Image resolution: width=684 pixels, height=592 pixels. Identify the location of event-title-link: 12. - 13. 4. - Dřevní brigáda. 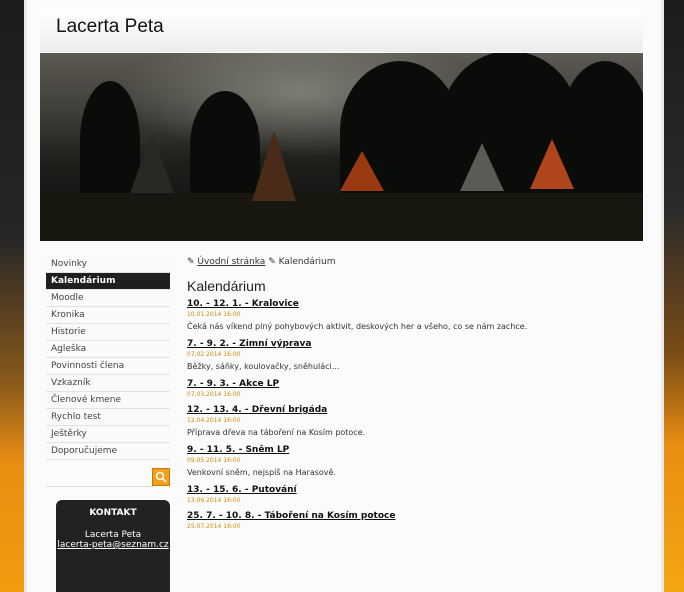
(409, 410).